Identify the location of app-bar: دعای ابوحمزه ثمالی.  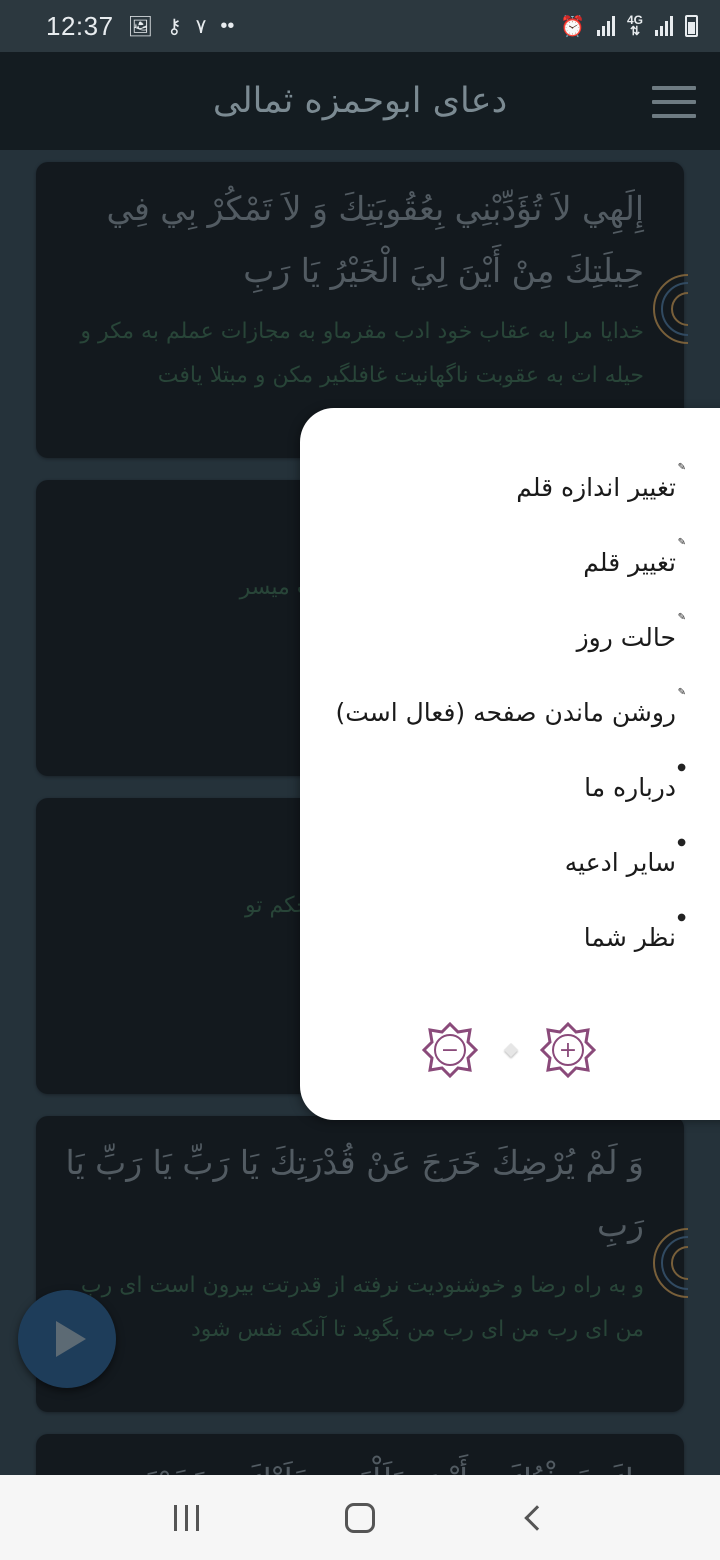
(360, 101).